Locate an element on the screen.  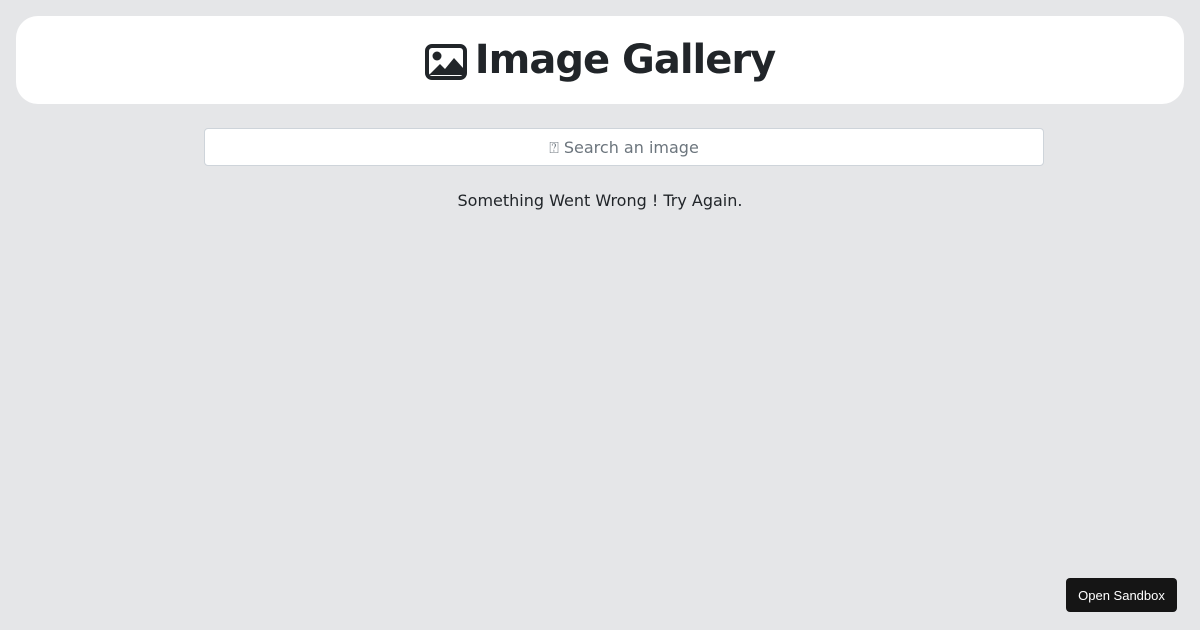
search-input is located at coordinates (624, 147).